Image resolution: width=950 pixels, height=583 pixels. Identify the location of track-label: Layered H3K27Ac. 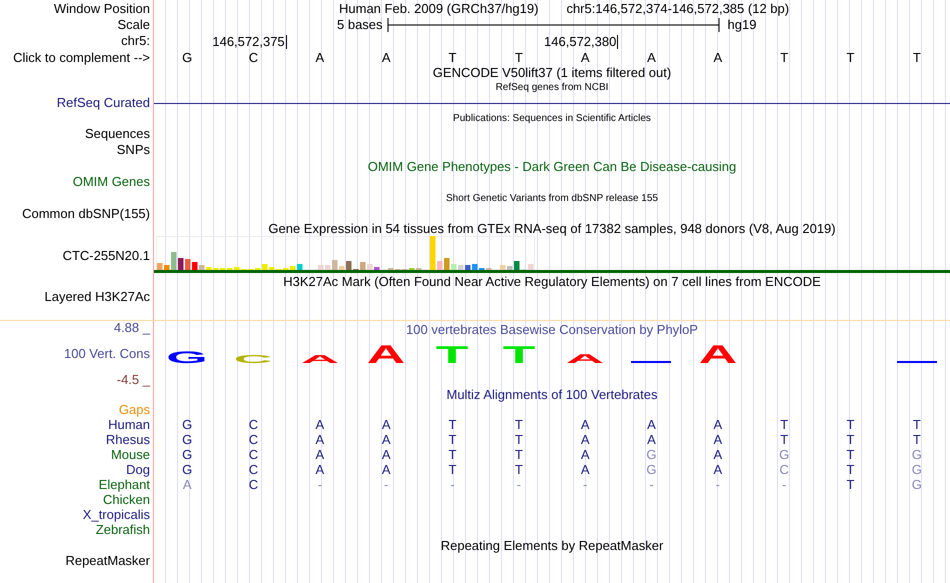
(75, 297).